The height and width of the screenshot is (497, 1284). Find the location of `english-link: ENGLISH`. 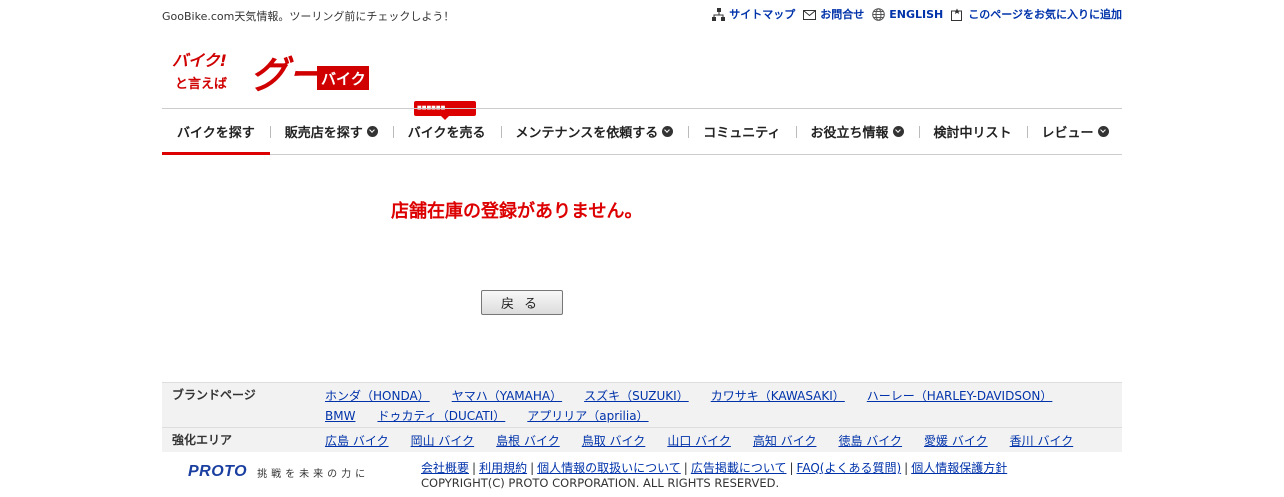

english-link: ENGLISH is located at coordinates (907, 14).